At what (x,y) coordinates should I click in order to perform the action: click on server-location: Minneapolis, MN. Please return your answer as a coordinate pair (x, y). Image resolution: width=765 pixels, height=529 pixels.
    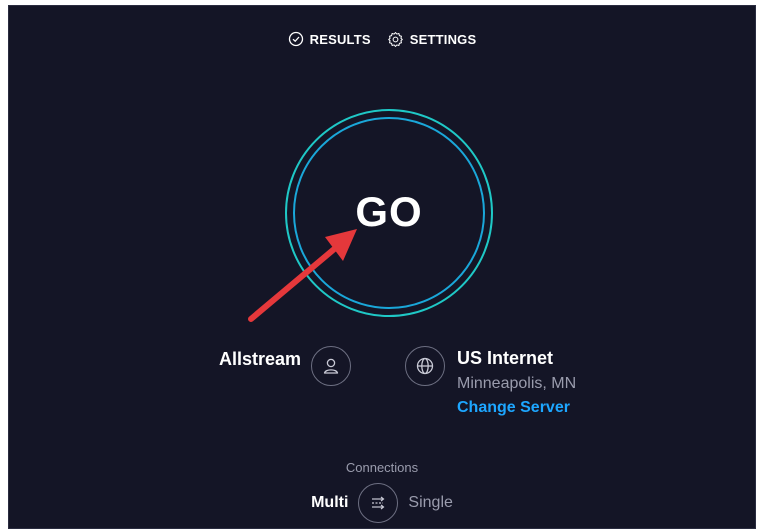
    Looking at the image, I should click on (517, 383).